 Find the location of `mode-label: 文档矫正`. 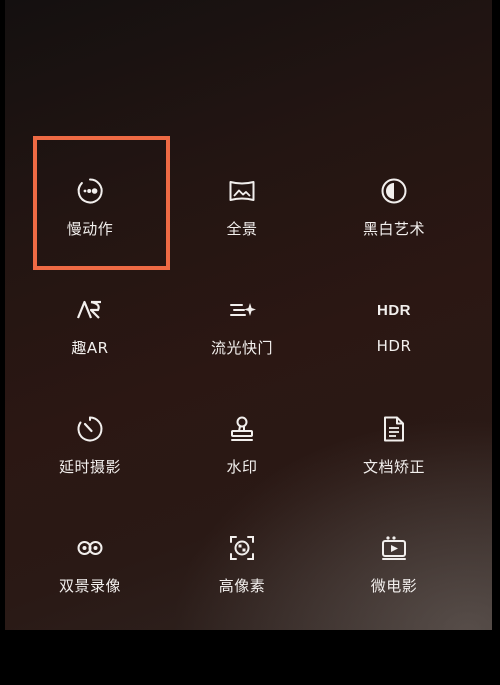

mode-label: 文档矫正 is located at coordinates (393, 467).